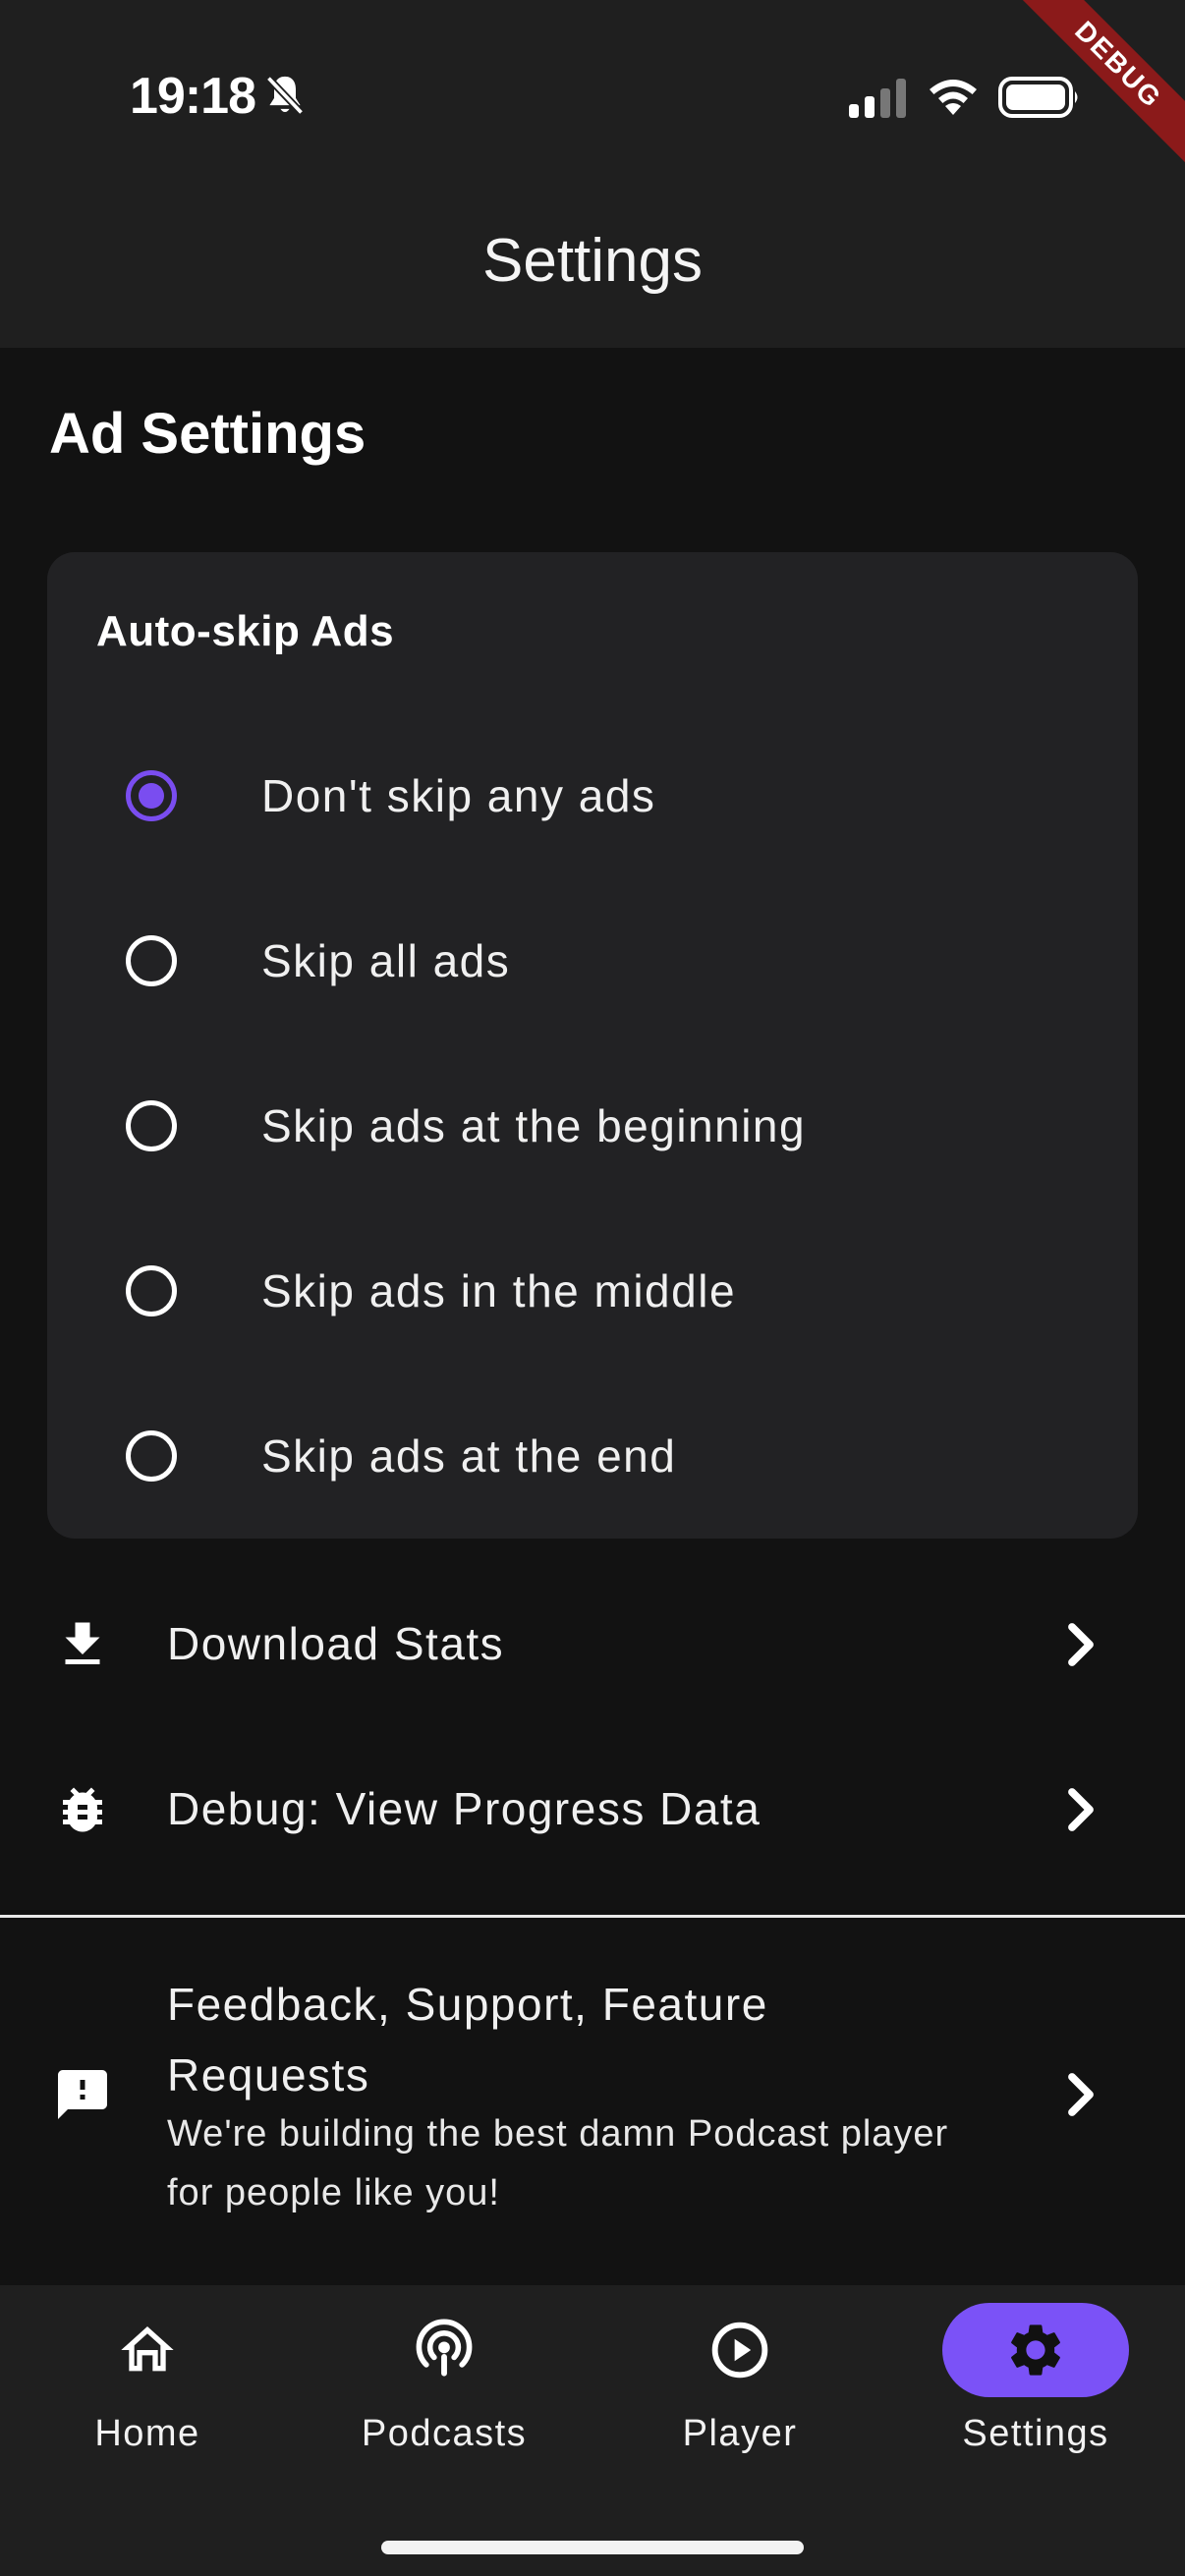  Describe the element at coordinates (148, 2383) in the screenshot. I see `nav-item-home: Home` at that location.